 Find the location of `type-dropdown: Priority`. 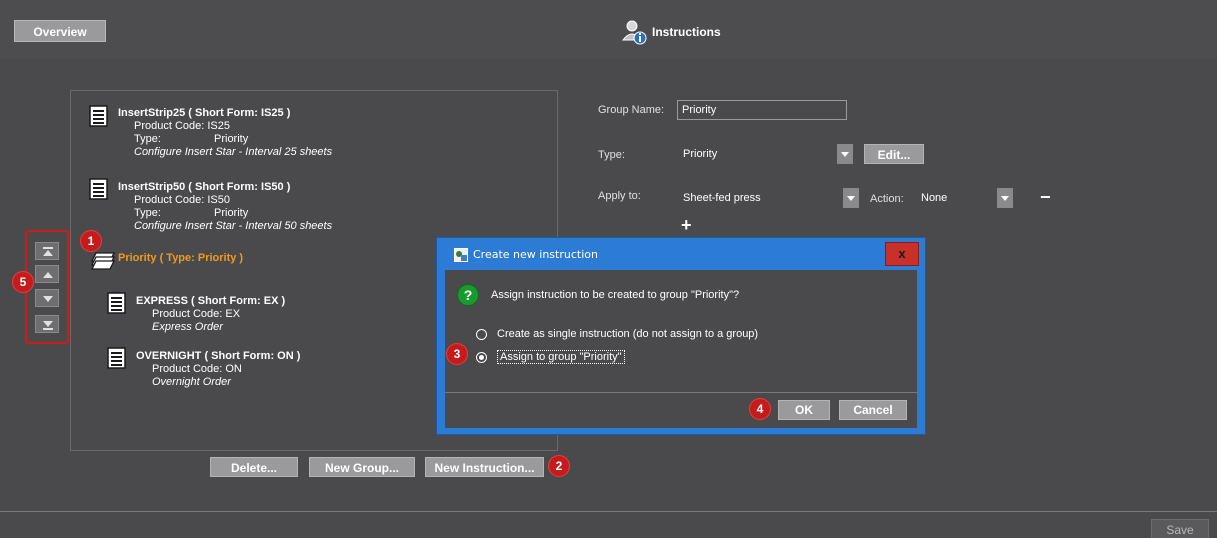

type-dropdown: Priority is located at coordinates (765, 154).